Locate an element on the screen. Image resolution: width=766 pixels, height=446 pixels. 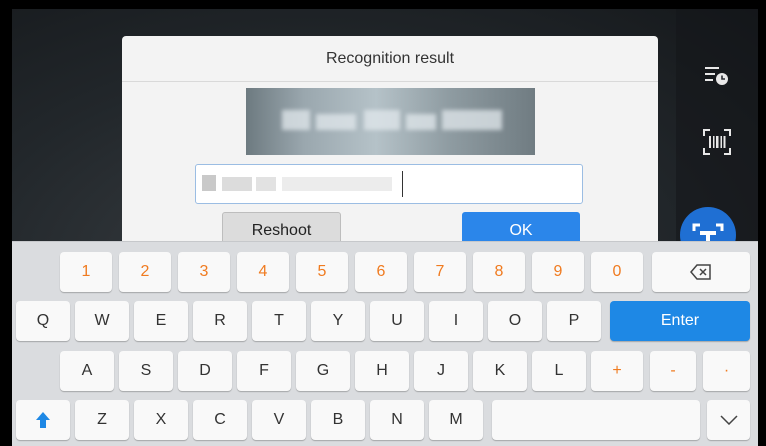
key-h: H is located at coordinates (382, 371).